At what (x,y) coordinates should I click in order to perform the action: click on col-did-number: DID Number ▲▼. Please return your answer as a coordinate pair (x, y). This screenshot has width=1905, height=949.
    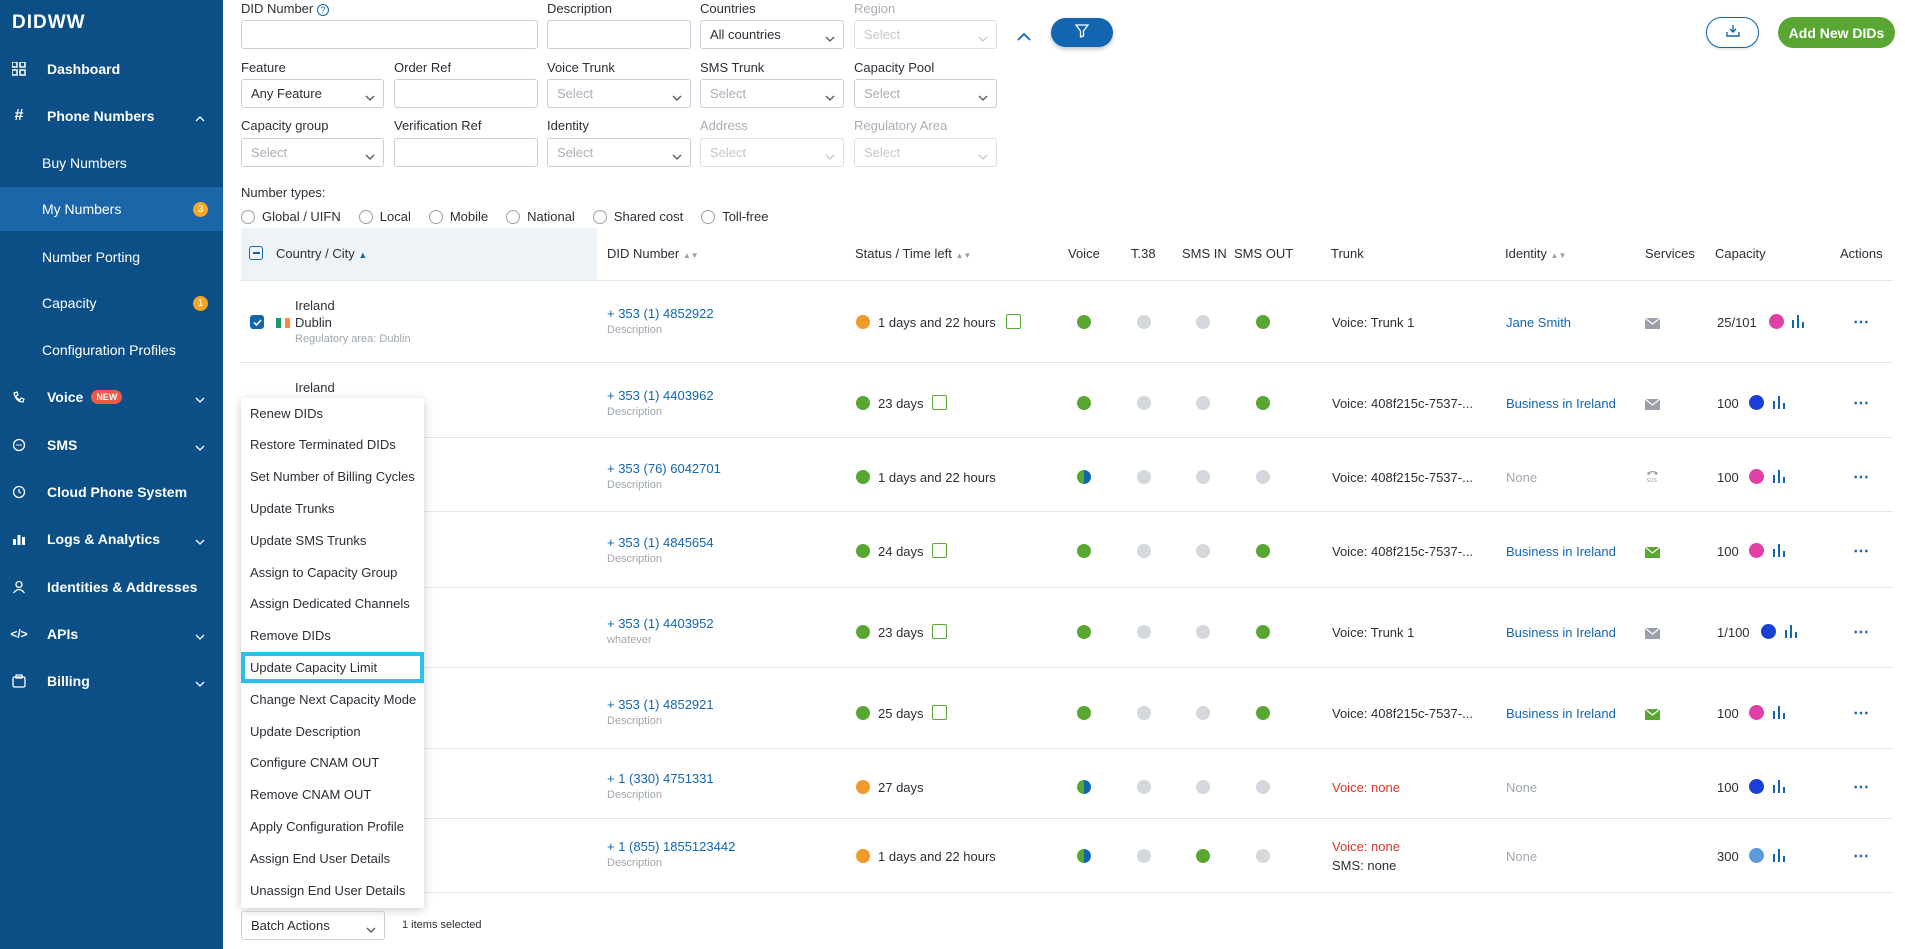
    Looking at the image, I should click on (653, 253).